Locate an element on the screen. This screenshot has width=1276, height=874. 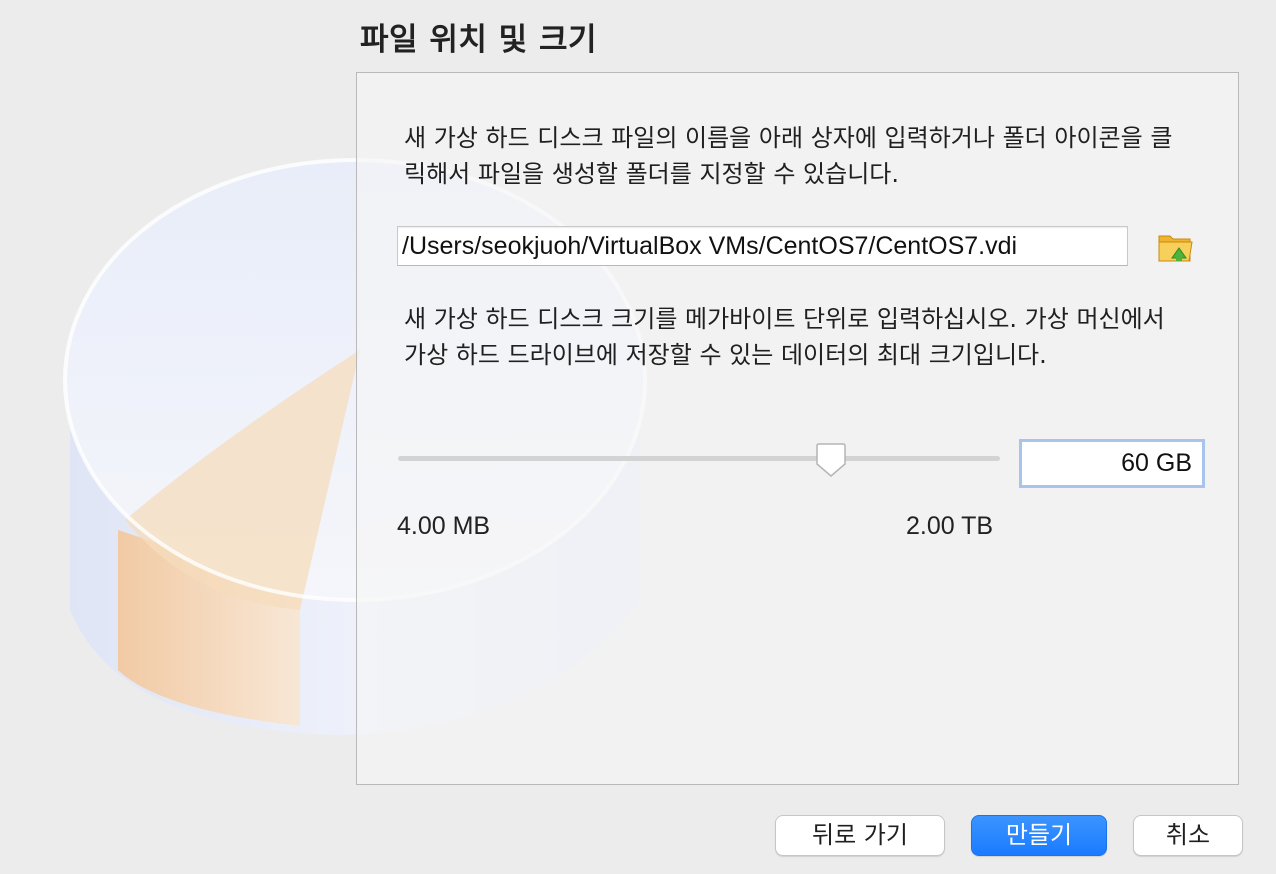
page-title: 파일 위치 및 크기 is located at coordinates (479, 40).